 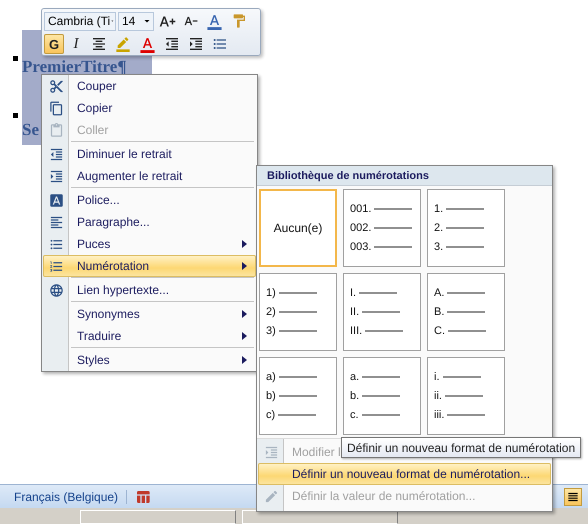 What do you see at coordinates (271, 377) in the screenshot?
I see `number-marker: a)` at bounding box center [271, 377].